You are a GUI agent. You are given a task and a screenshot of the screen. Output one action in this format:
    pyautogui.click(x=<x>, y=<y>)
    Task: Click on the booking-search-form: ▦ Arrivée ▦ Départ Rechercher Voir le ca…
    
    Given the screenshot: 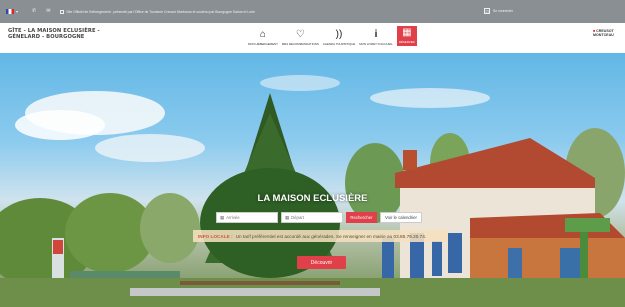 What is the action you would take?
    pyautogui.click(x=319, y=217)
    